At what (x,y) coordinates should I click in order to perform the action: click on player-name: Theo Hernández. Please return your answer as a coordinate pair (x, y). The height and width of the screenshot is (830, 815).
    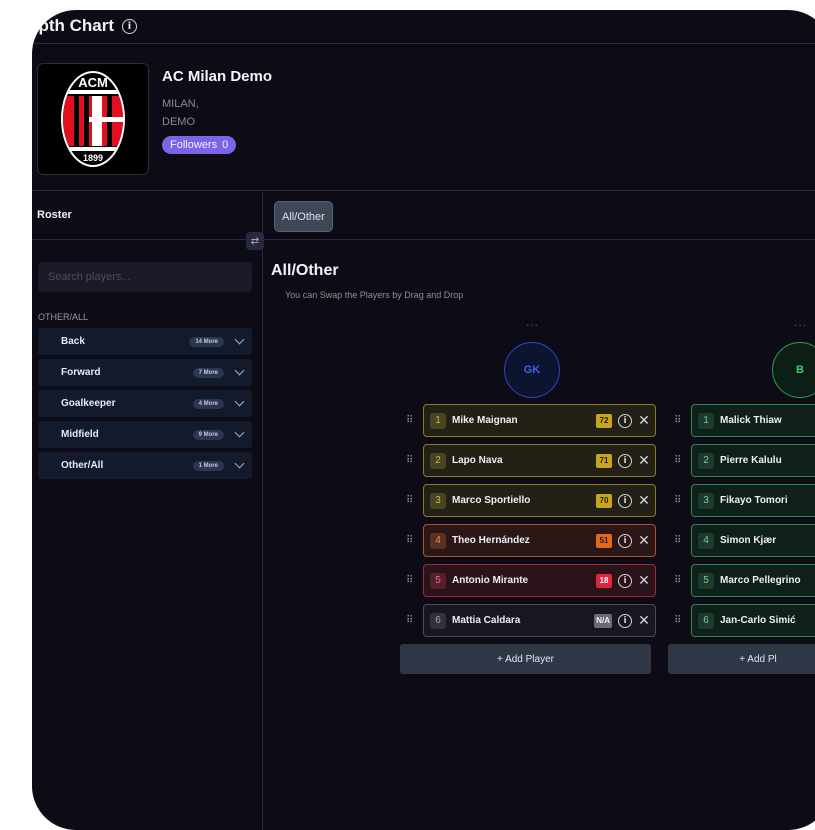
    Looking at the image, I should click on (491, 540).